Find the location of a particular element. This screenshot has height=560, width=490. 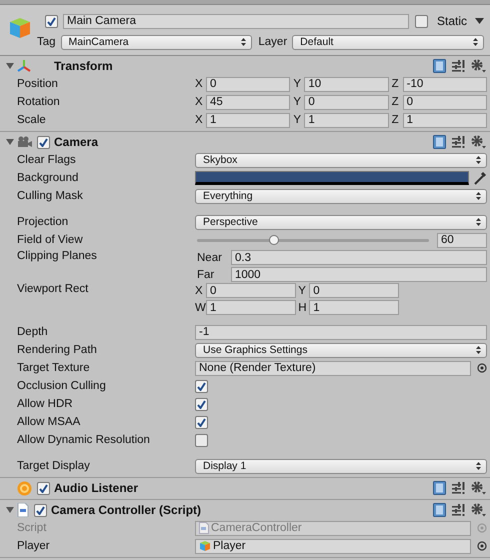

cube-icon is located at coordinates (20, 28).